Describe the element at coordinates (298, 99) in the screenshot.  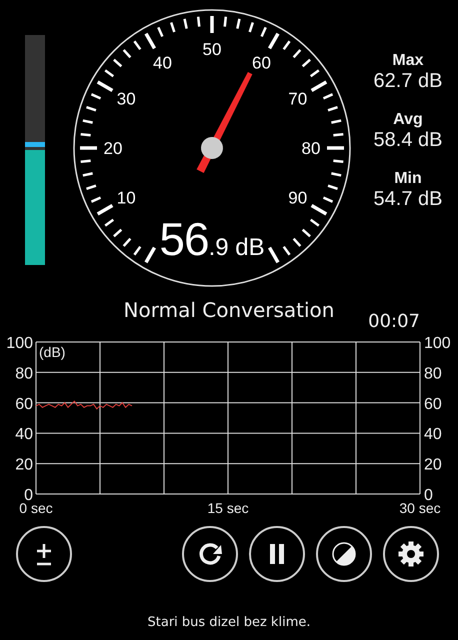
I see `gauge-label: 70` at that location.